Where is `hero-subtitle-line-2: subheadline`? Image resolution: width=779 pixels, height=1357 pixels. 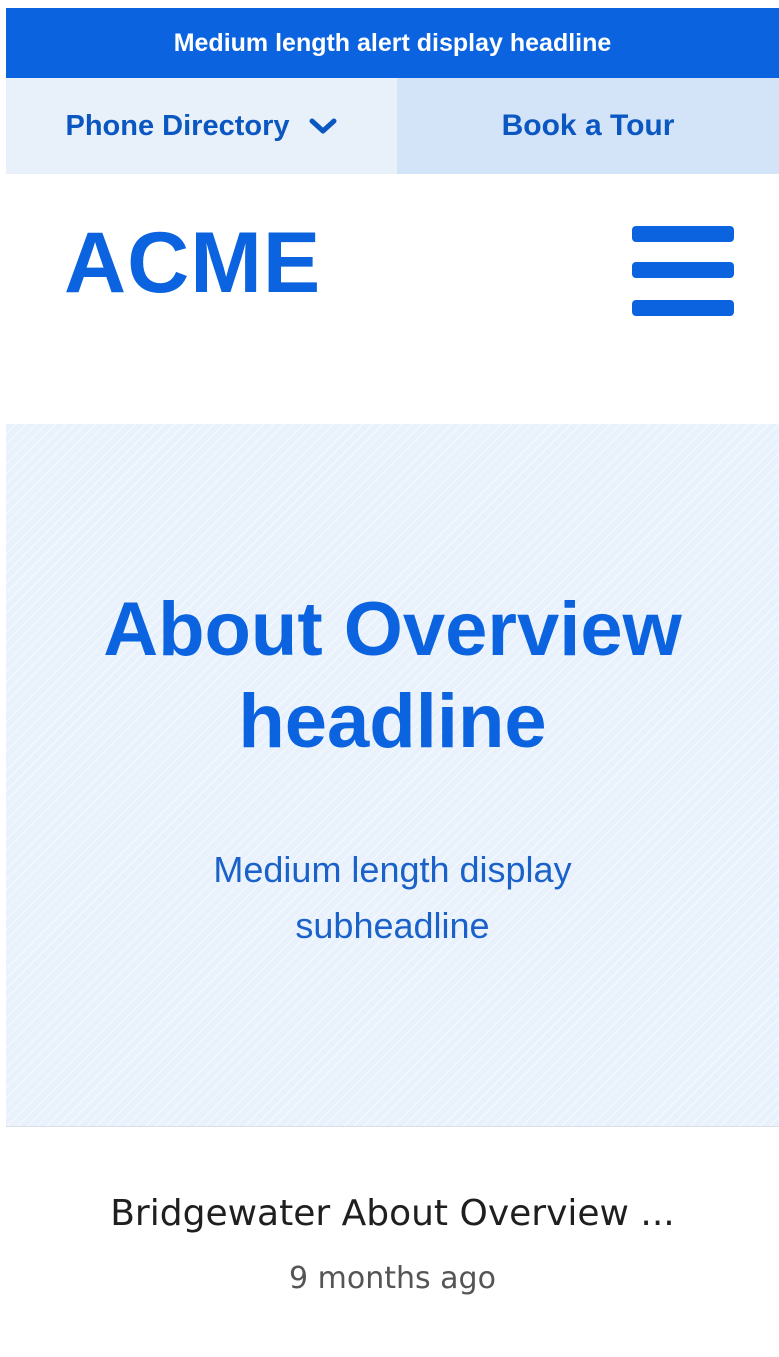
hero-subtitle-line-2: subheadline is located at coordinates (392, 925).